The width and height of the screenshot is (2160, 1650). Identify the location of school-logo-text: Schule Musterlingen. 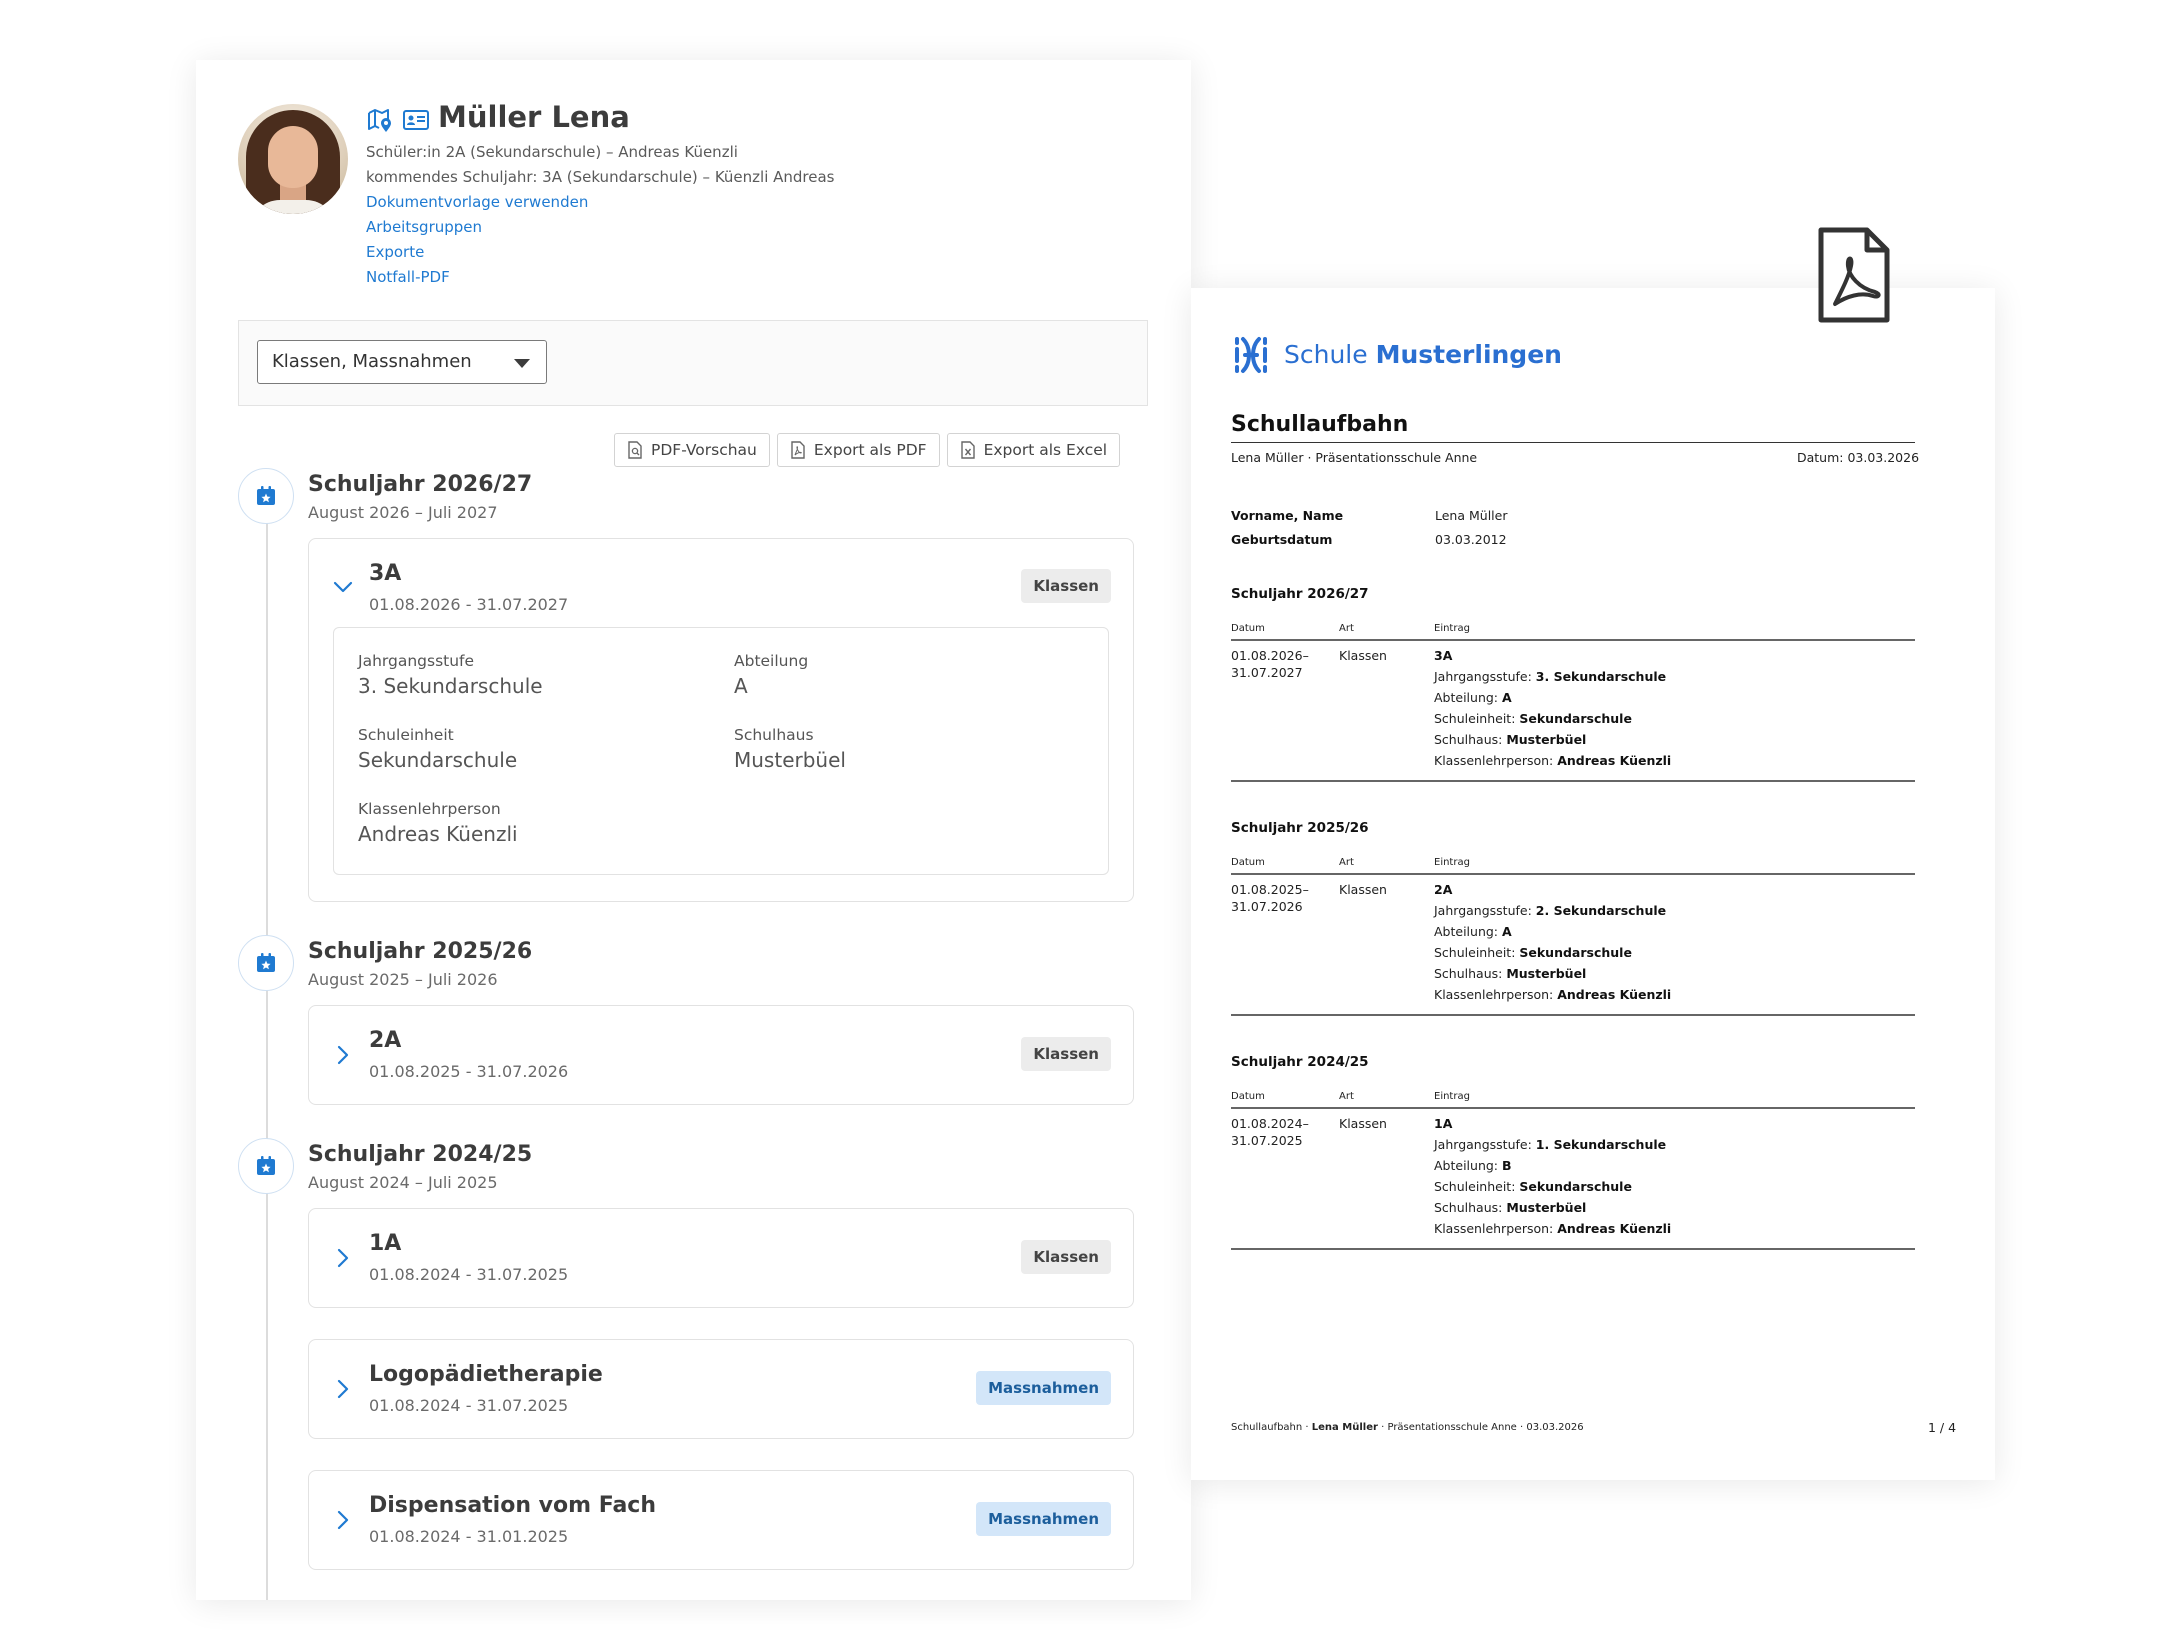
(1423, 354).